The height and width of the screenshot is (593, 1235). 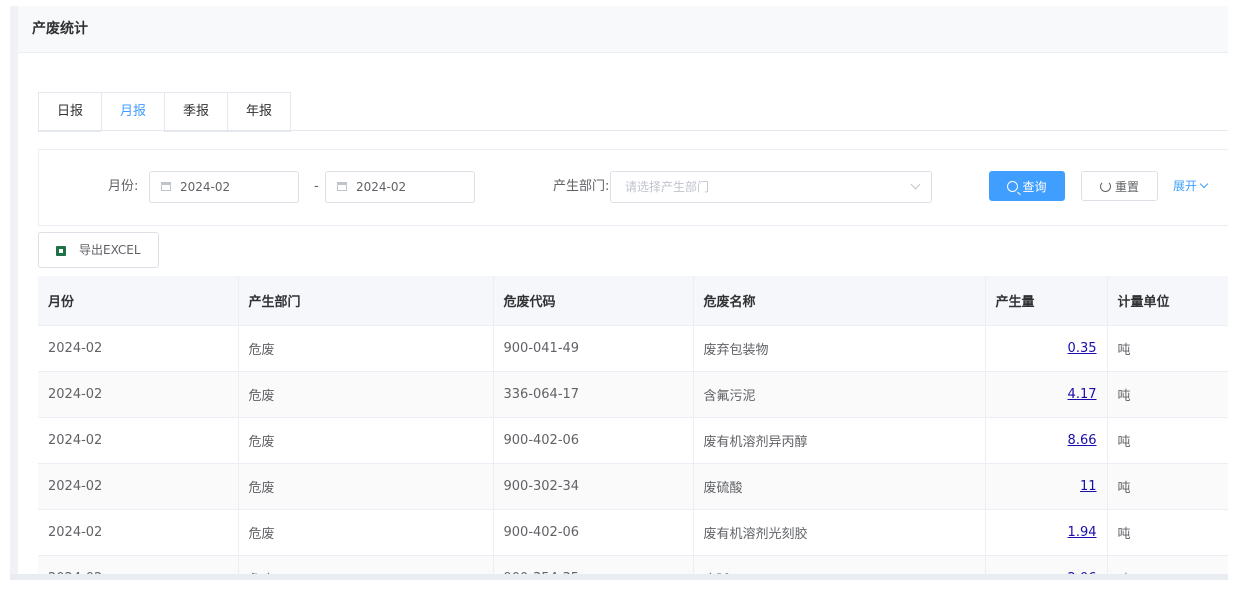 What do you see at coordinates (667, 187) in the screenshot?
I see `dept-select-placeholder: 请选择产生部门` at bounding box center [667, 187].